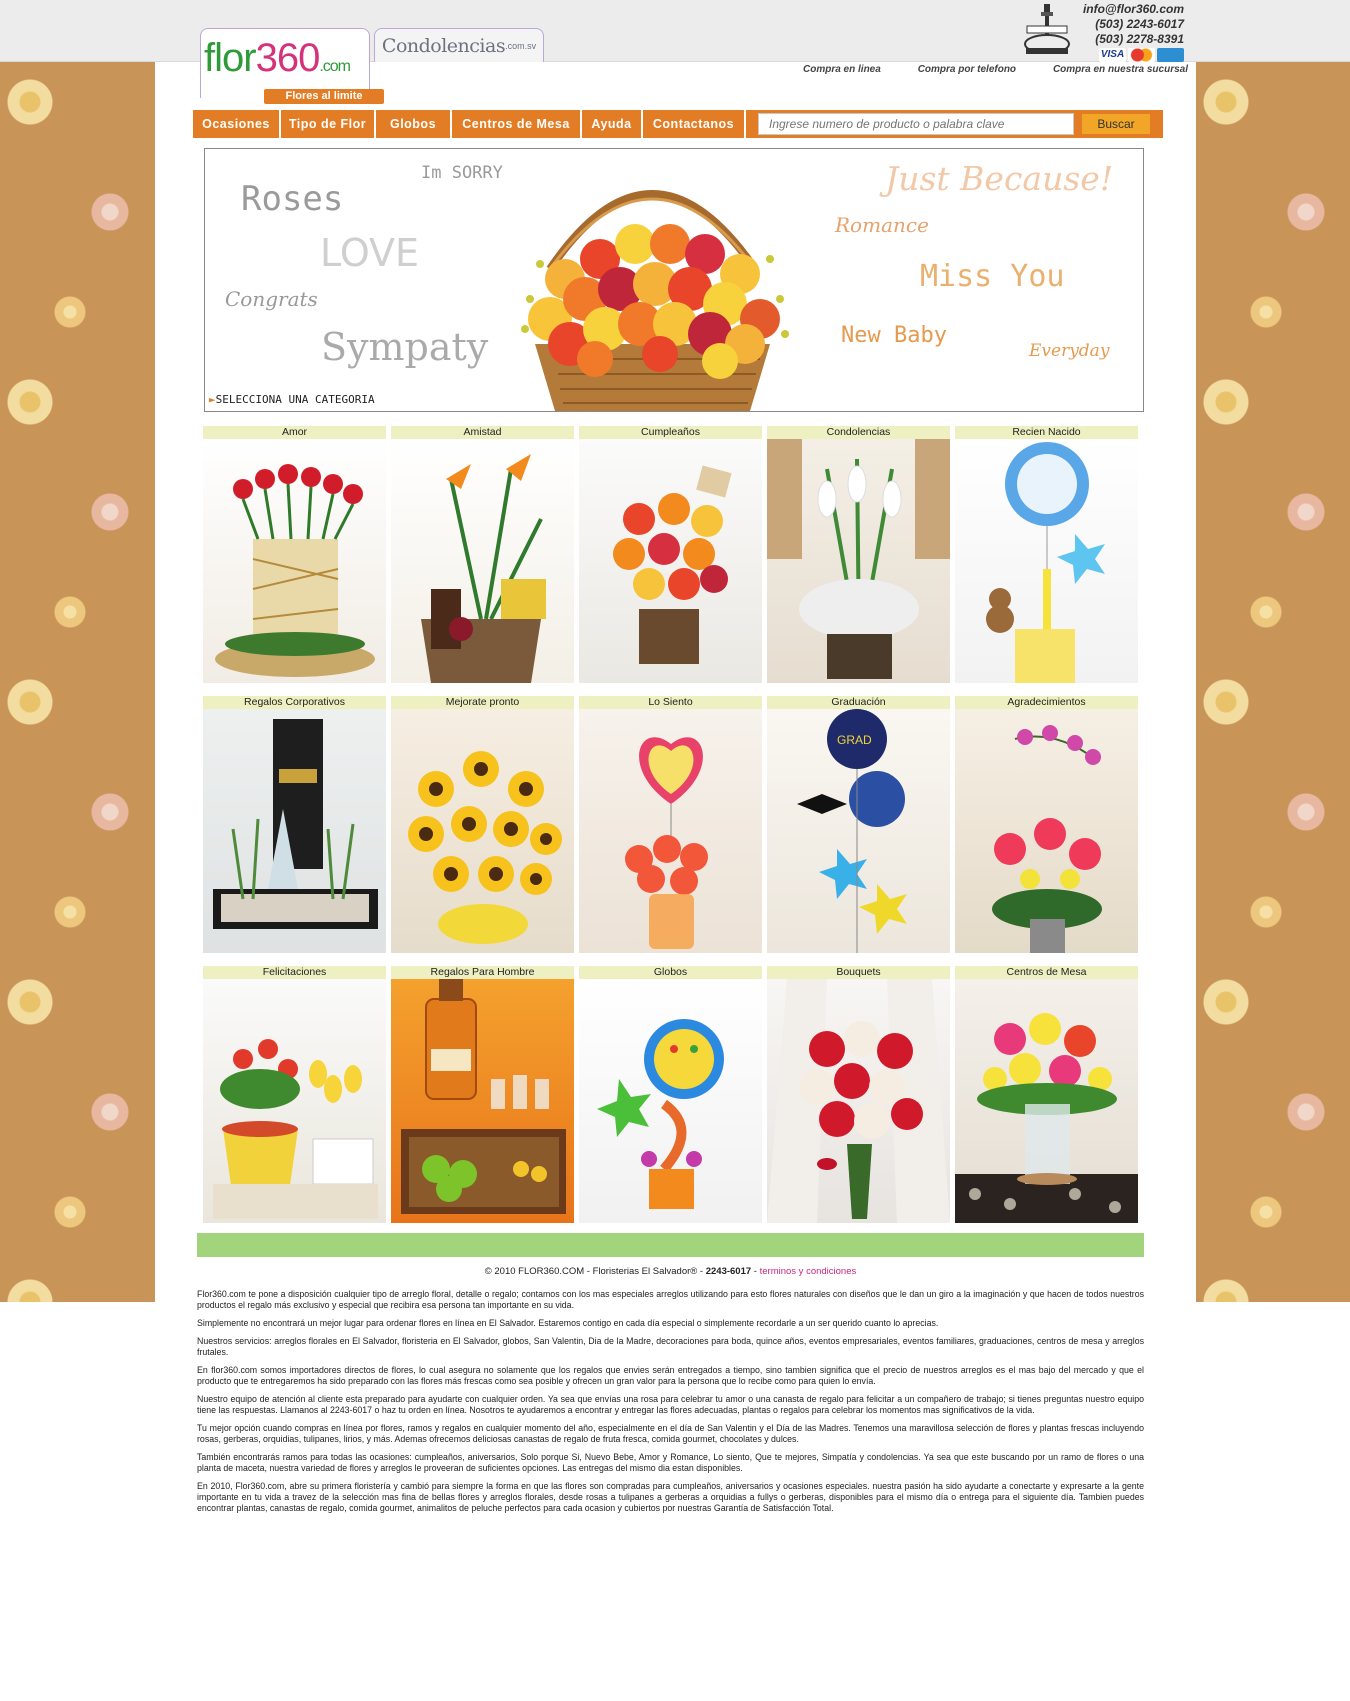 The image size is (1350, 1701). I want to click on nav-centros-de-mesa: Centros de Mesa, so click(517, 124).